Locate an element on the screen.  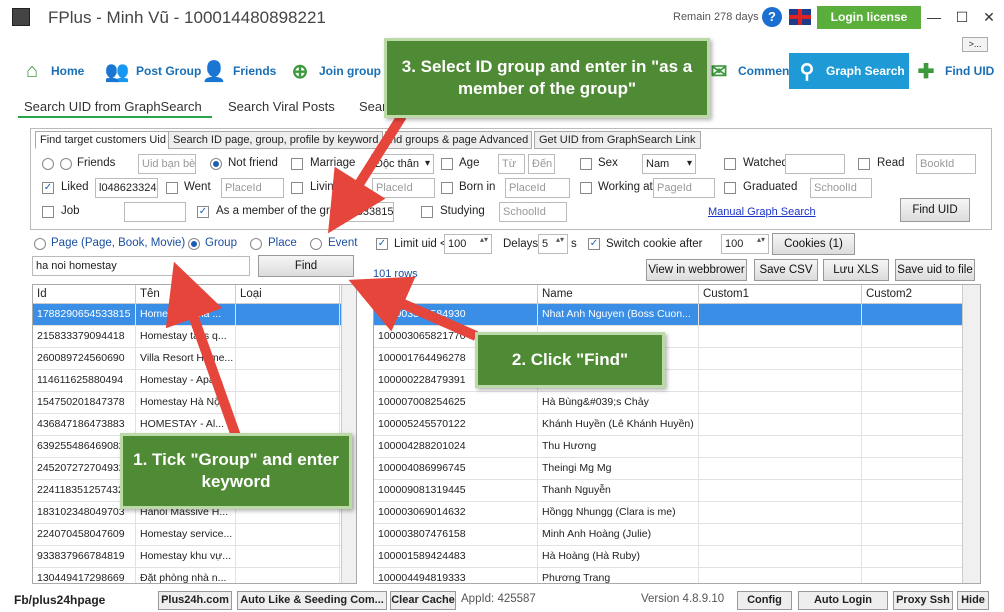
arrow-to-keyword is located at coordinates (203, 349).